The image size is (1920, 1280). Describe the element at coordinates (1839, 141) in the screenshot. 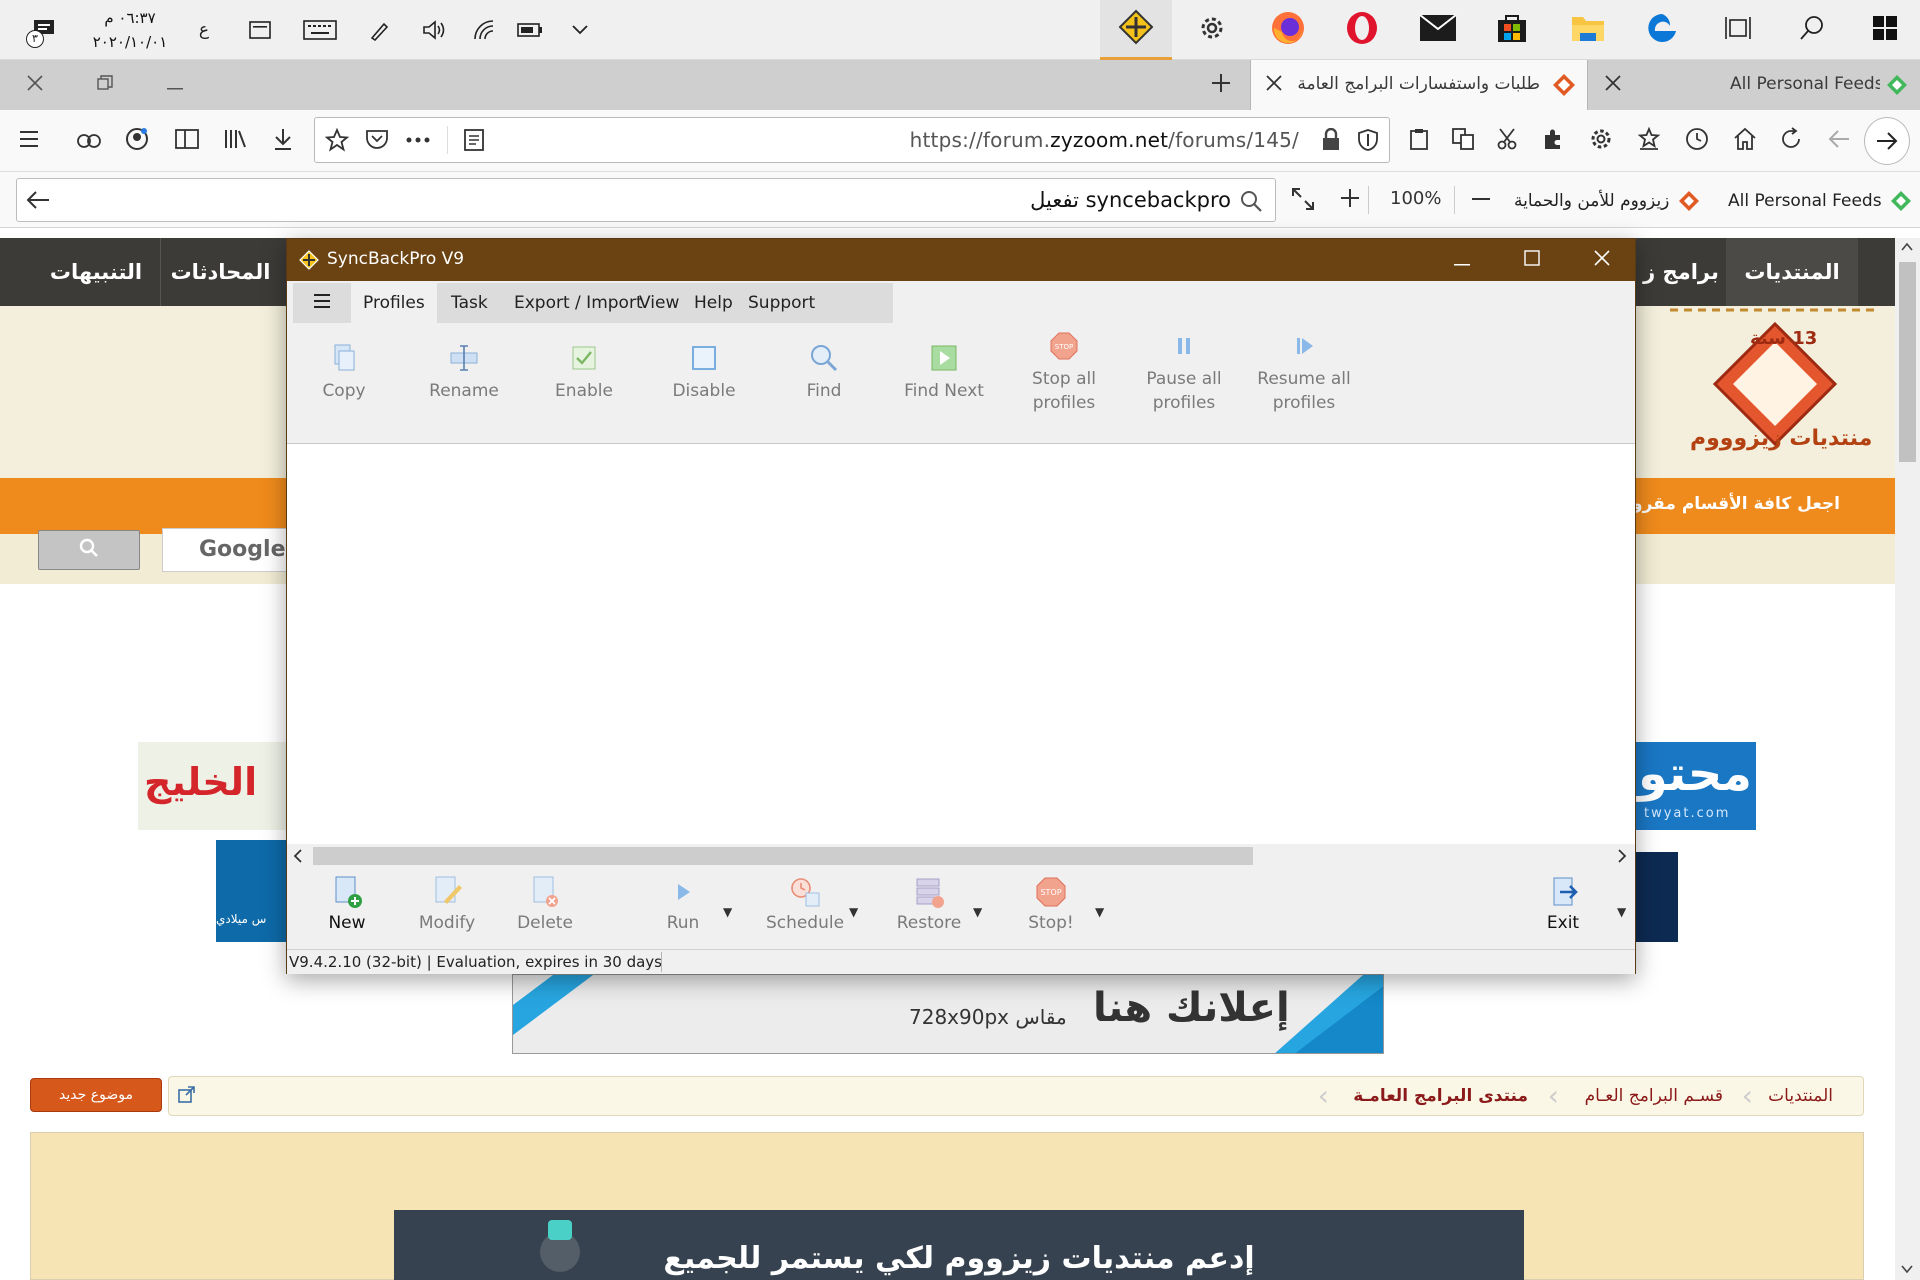

I see `back-button` at that location.